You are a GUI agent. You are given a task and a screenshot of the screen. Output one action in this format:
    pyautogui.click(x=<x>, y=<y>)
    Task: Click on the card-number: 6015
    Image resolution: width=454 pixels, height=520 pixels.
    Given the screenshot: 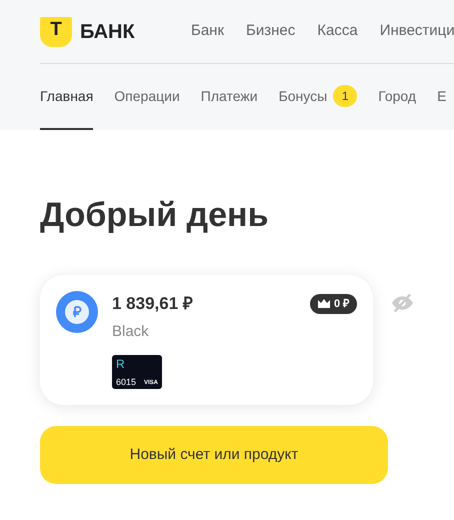 What is the action you would take?
    pyautogui.click(x=126, y=382)
    